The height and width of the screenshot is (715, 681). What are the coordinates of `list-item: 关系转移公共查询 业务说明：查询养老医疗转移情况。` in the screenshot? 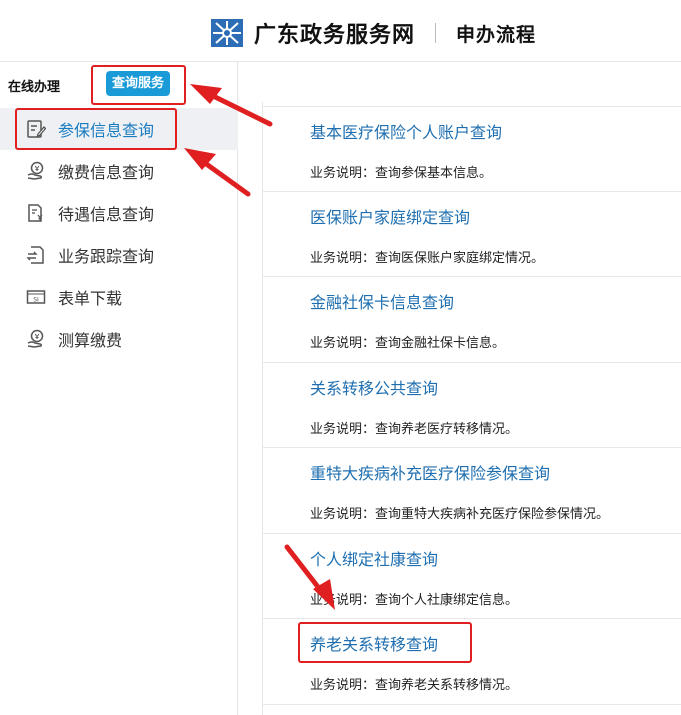 It's located at (471, 405).